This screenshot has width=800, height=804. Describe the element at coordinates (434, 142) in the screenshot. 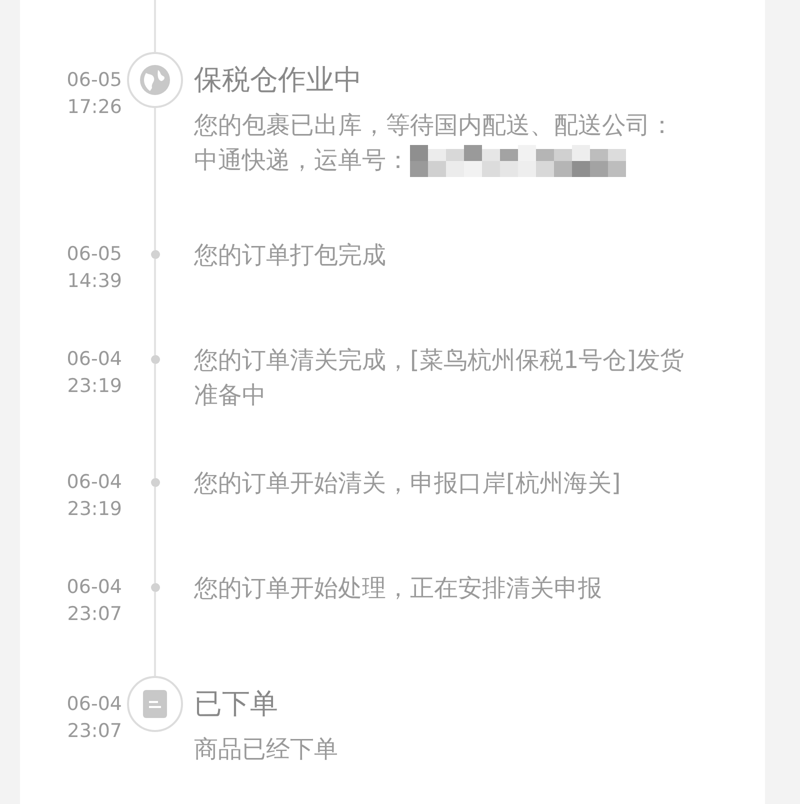

I see `event-description: 您的包裹已出库，等待国内配送、配送公司：中通快递，运单号：` at that location.